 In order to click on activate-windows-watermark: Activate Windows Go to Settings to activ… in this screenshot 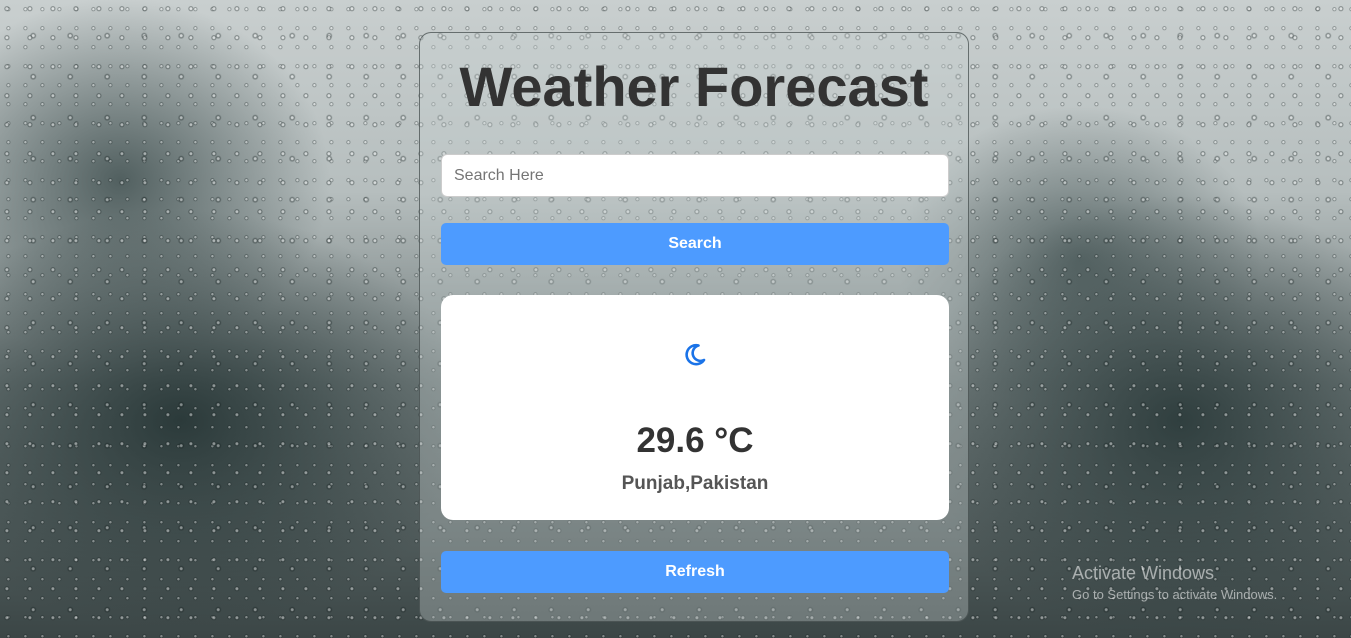, I will do `click(1174, 582)`.